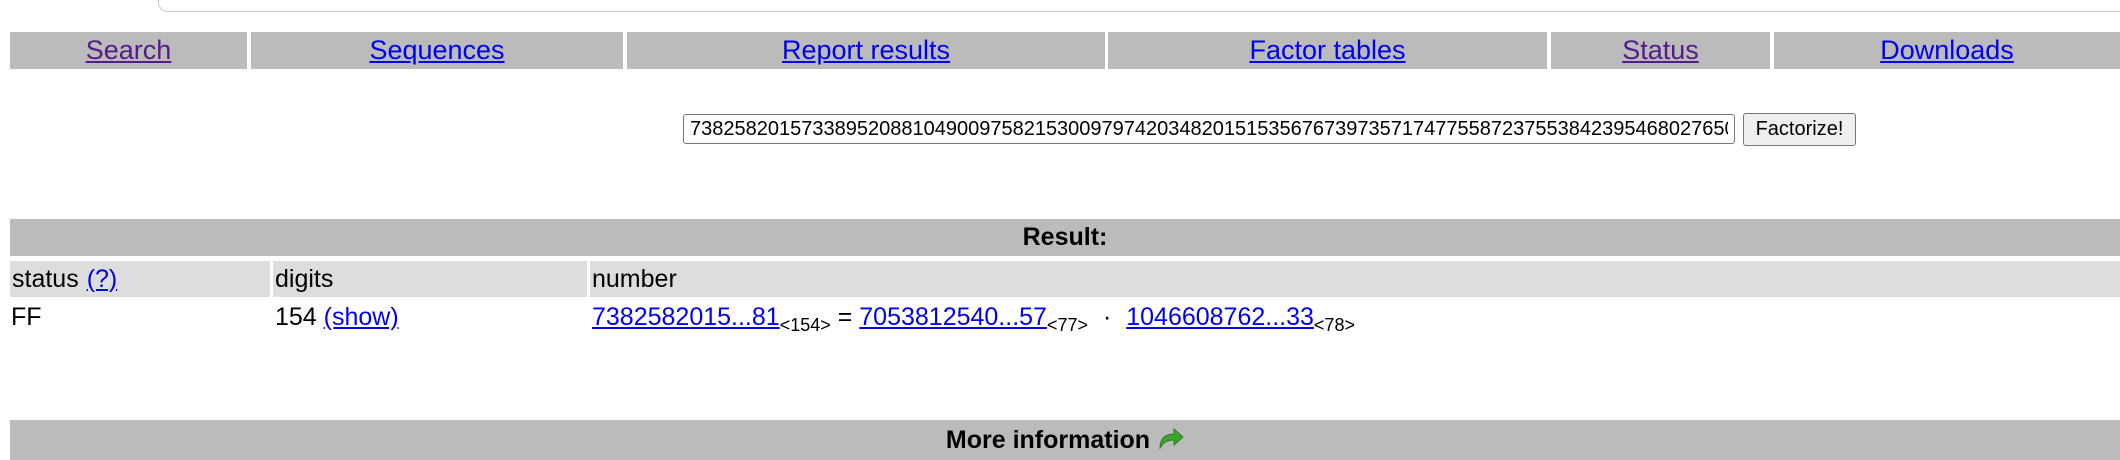 This screenshot has width=2120, height=460. I want to click on show-digits-link: (show), so click(361, 317).